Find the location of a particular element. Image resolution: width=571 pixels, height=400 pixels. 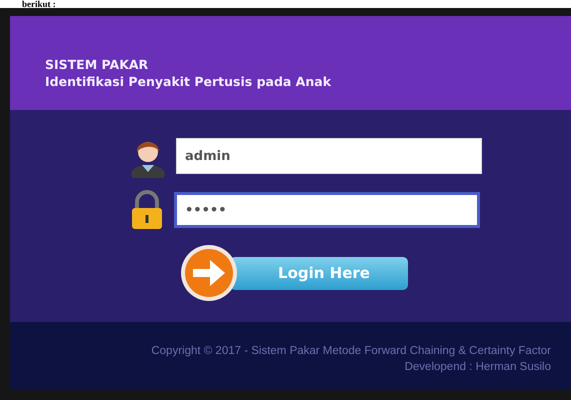

padlock-icon is located at coordinates (147, 210).